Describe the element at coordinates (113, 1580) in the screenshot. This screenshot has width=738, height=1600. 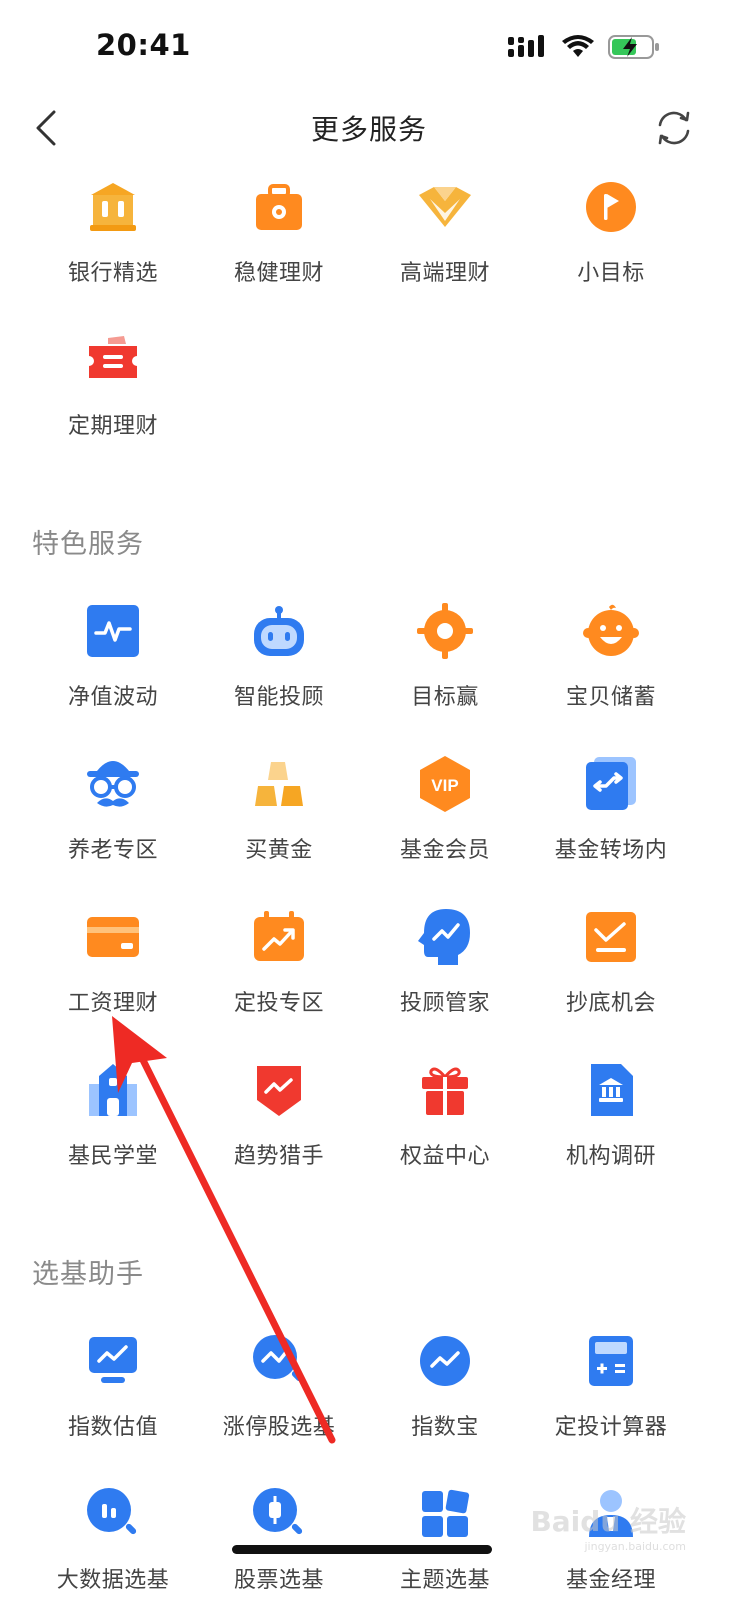
I see `service-label: 大数据选基` at that location.